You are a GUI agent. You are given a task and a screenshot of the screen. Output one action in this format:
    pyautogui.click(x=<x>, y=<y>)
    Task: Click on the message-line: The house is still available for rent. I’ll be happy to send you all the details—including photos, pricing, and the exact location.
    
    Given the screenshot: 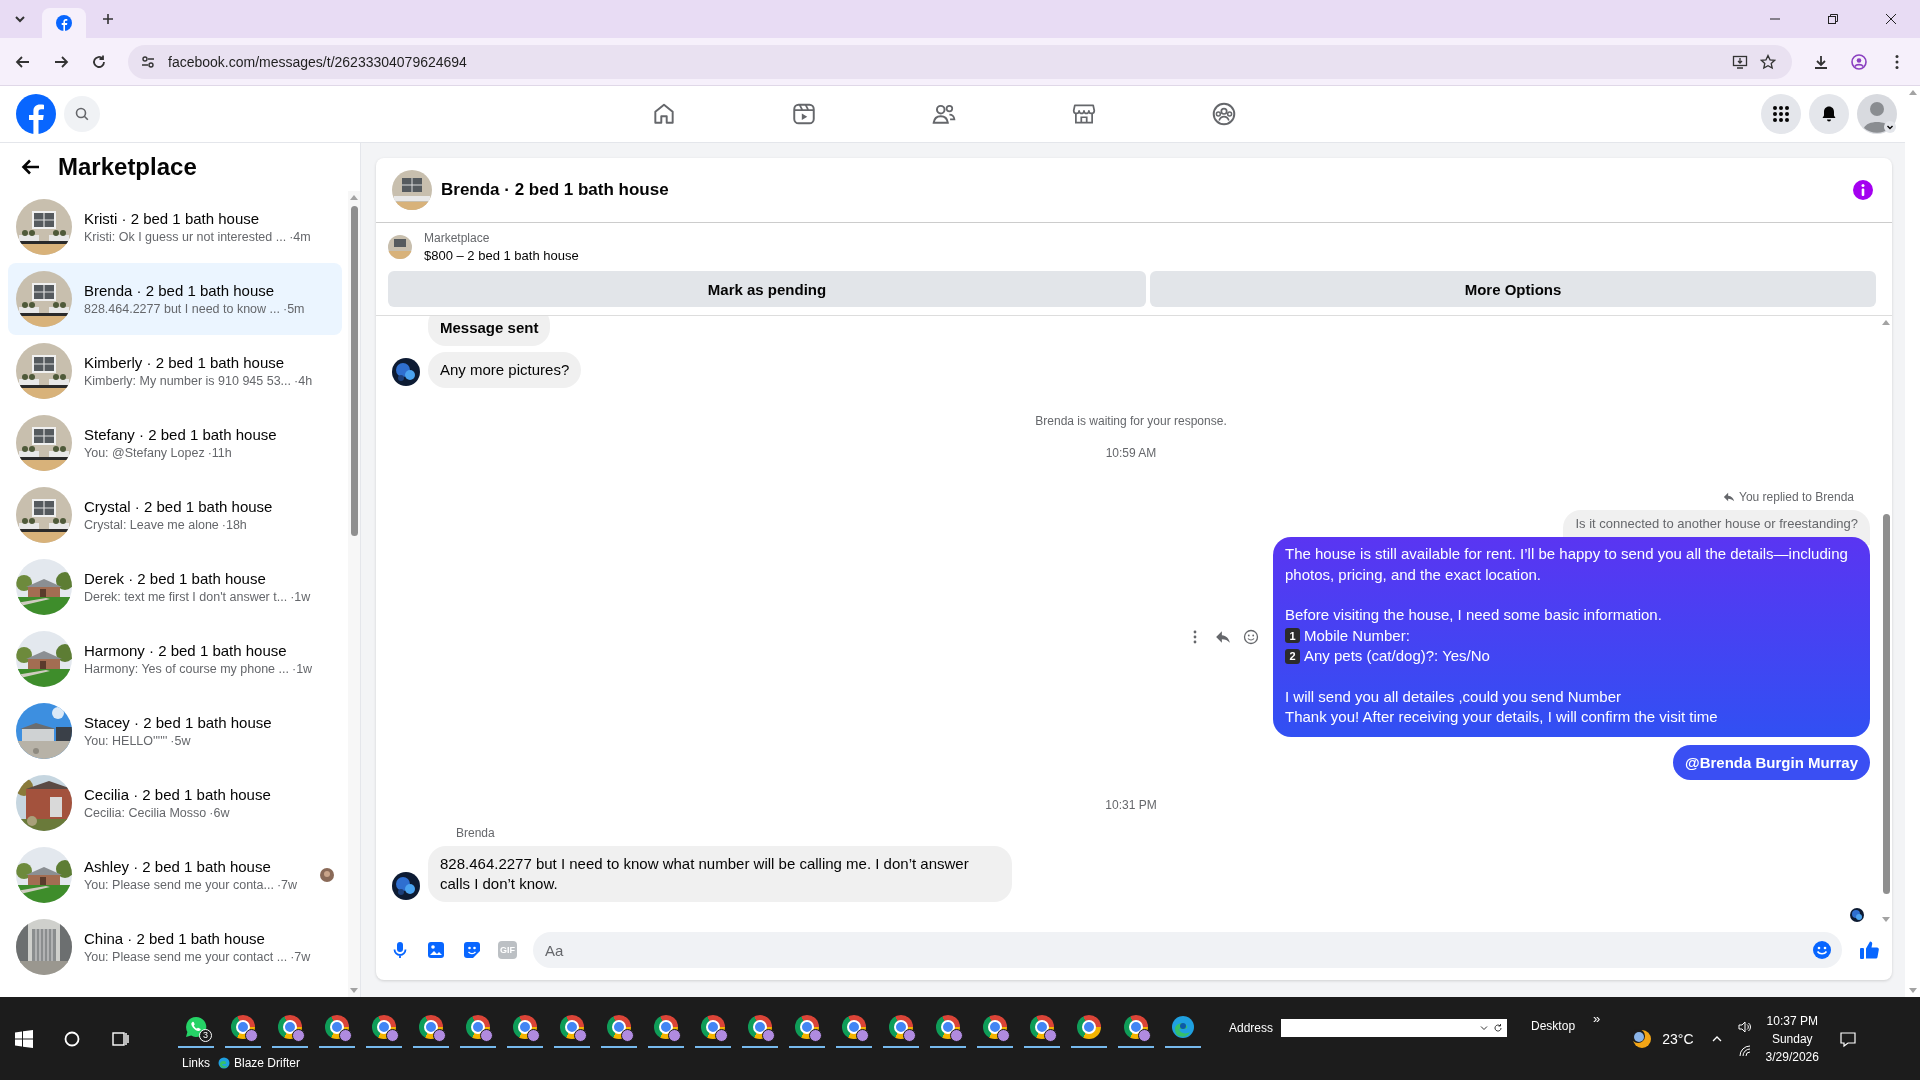 What is the action you would take?
    pyautogui.click(x=1567, y=564)
    